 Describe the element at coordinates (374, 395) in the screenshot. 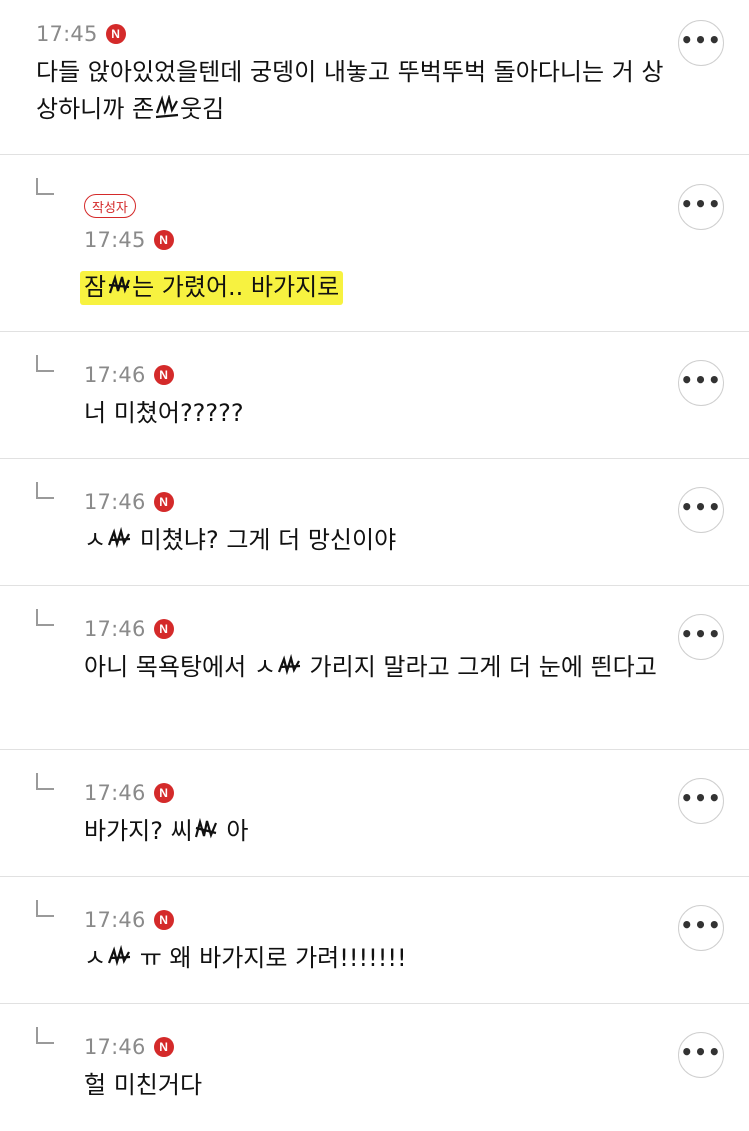

I see `reply-item: 17:46 N 너 미쳤어????? •••` at that location.